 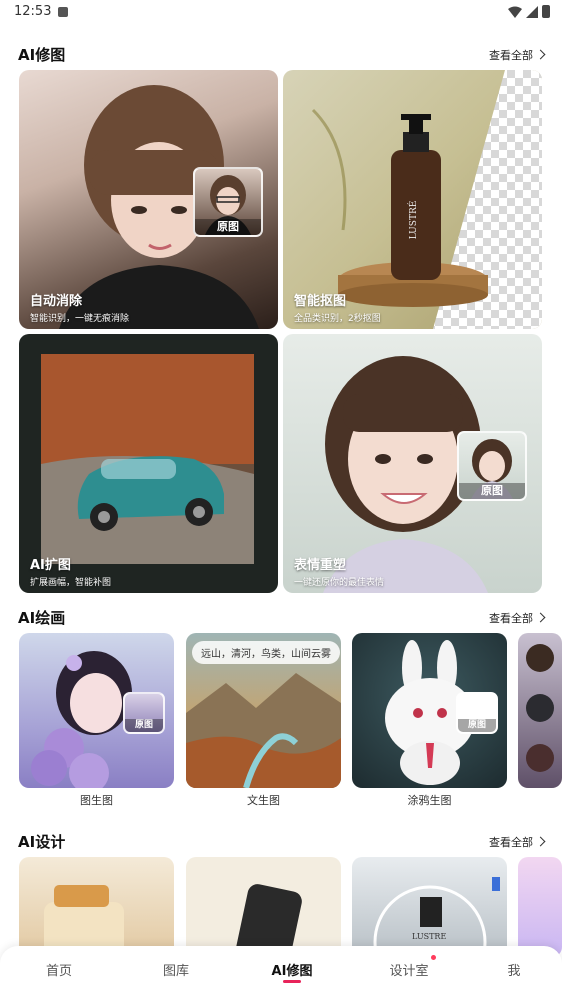 What do you see at coordinates (292, 969) in the screenshot?
I see `nav-ai-retouch: AI修图` at bounding box center [292, 969].